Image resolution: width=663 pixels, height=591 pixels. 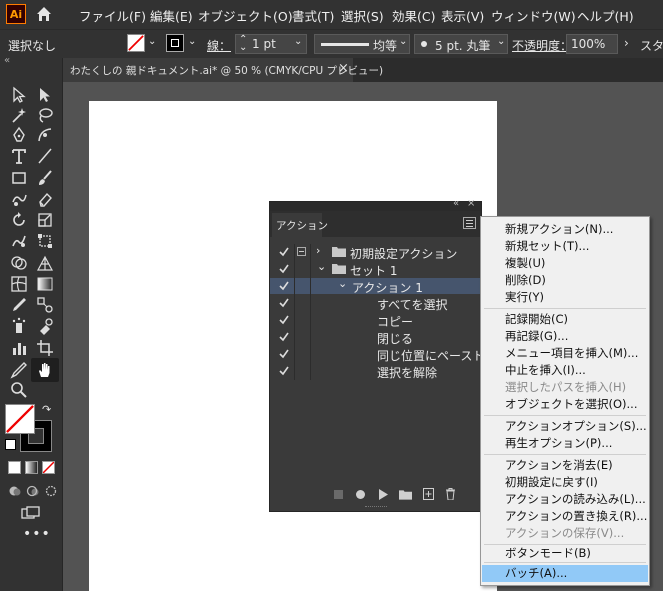 I want to click on command-row: すべてを選択, so click(x=375, y=303).